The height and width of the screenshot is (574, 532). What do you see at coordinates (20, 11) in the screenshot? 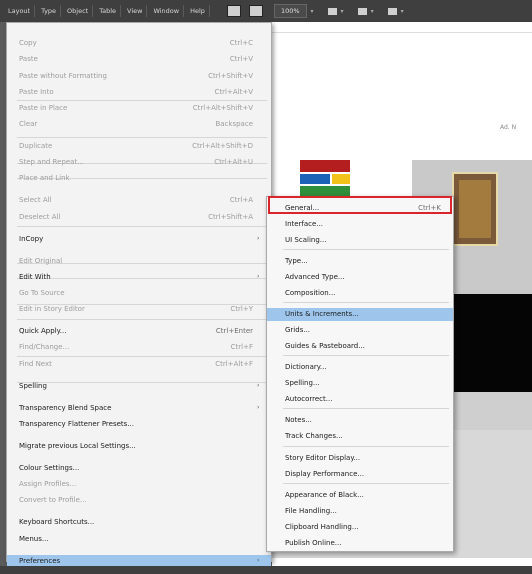
I see `menu-layout: Layout` at bounding box center [20, 11].